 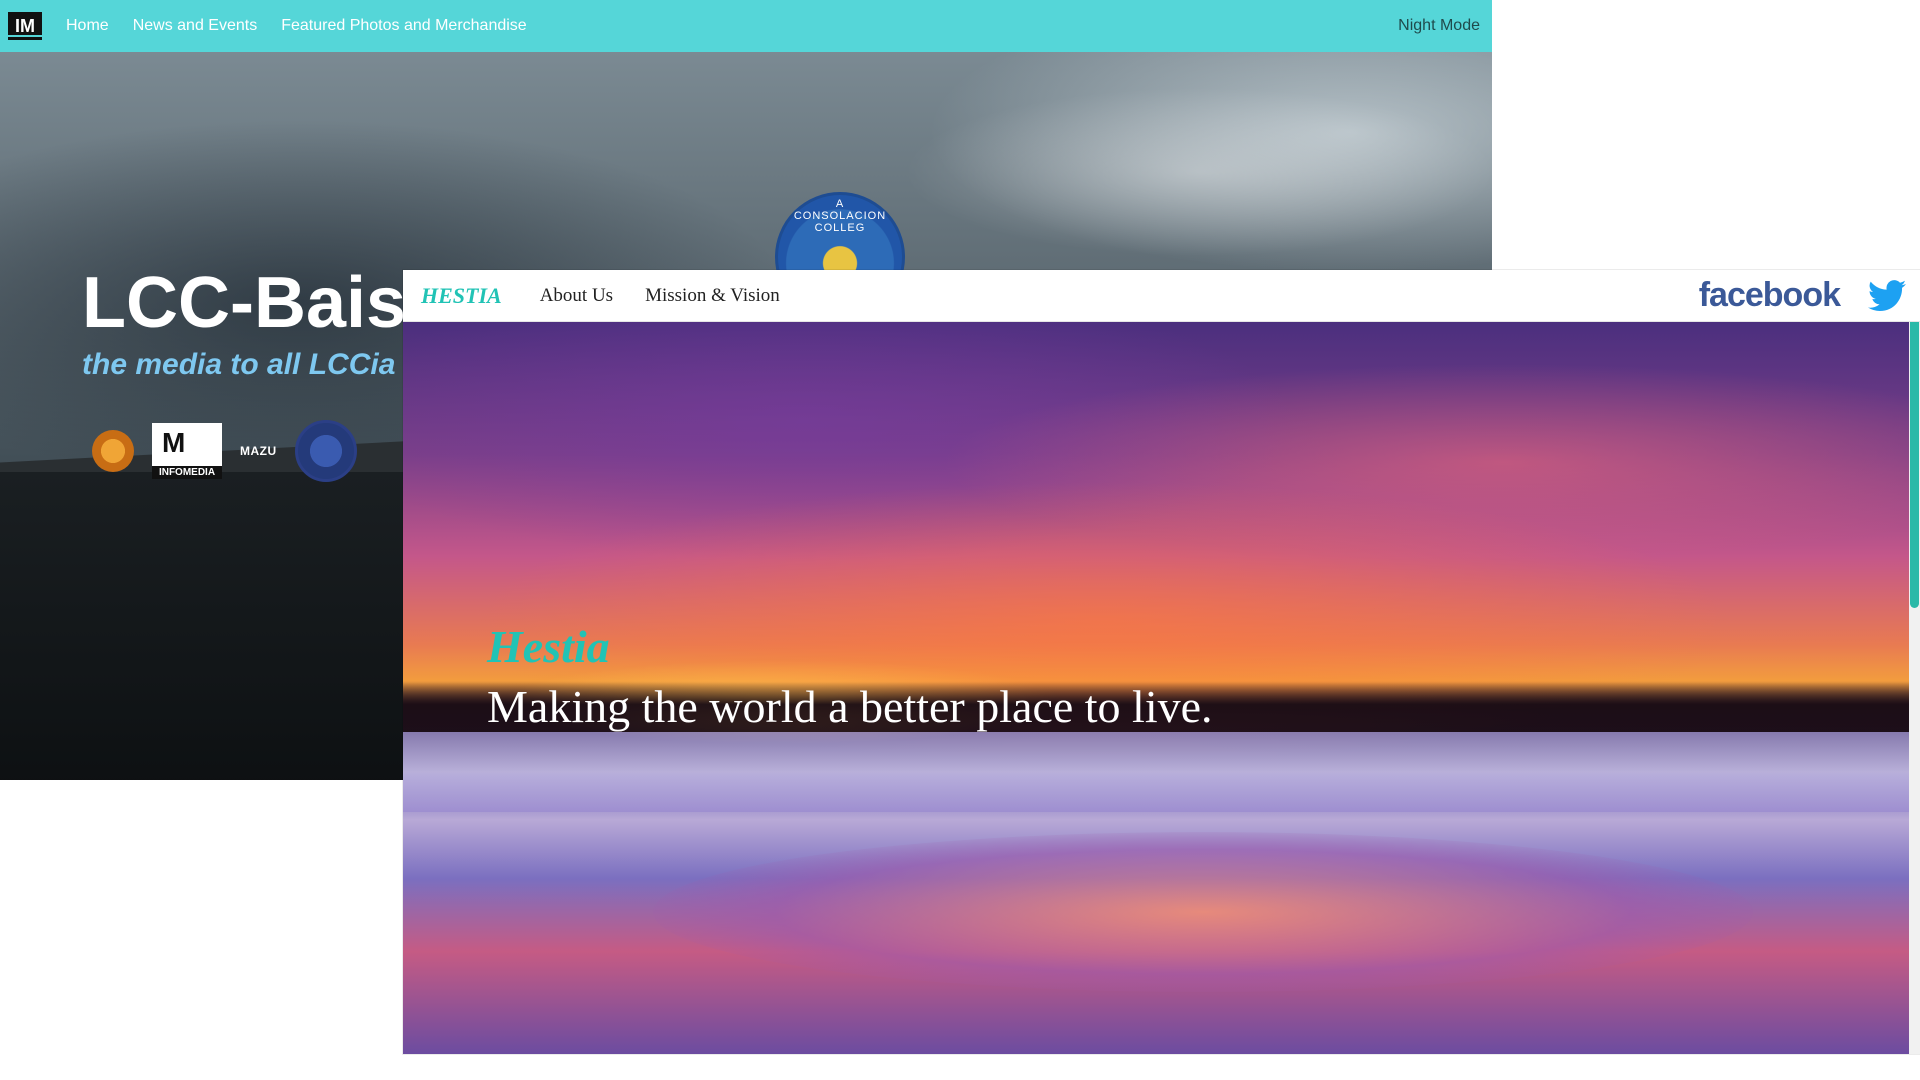 What do you see at coordinates (403, 26) in the screenshot?
I see `nav-featured-photos-link: Featured Photos and Merchandise` at bounding box center [403, 26].